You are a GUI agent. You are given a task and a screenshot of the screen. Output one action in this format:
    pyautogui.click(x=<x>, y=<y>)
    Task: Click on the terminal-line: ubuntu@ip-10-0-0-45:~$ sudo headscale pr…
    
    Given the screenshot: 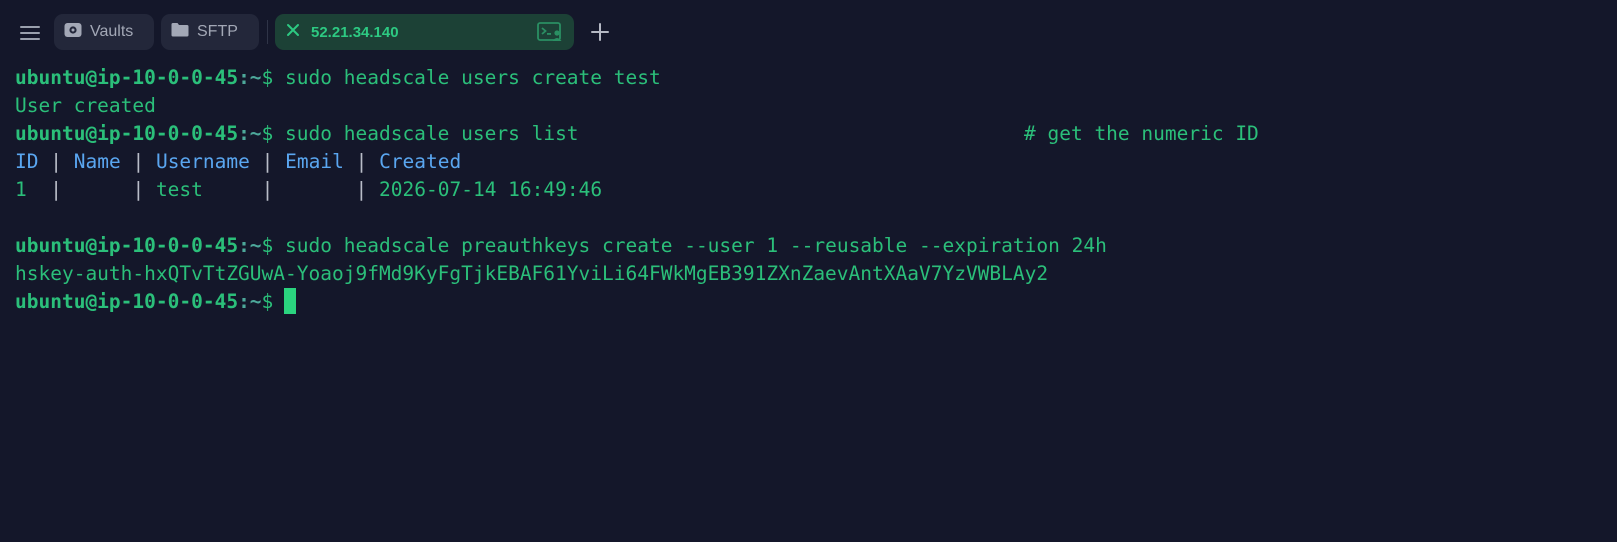 What is the action you would take?
    pyautogui.click(x=810, y=246)
    